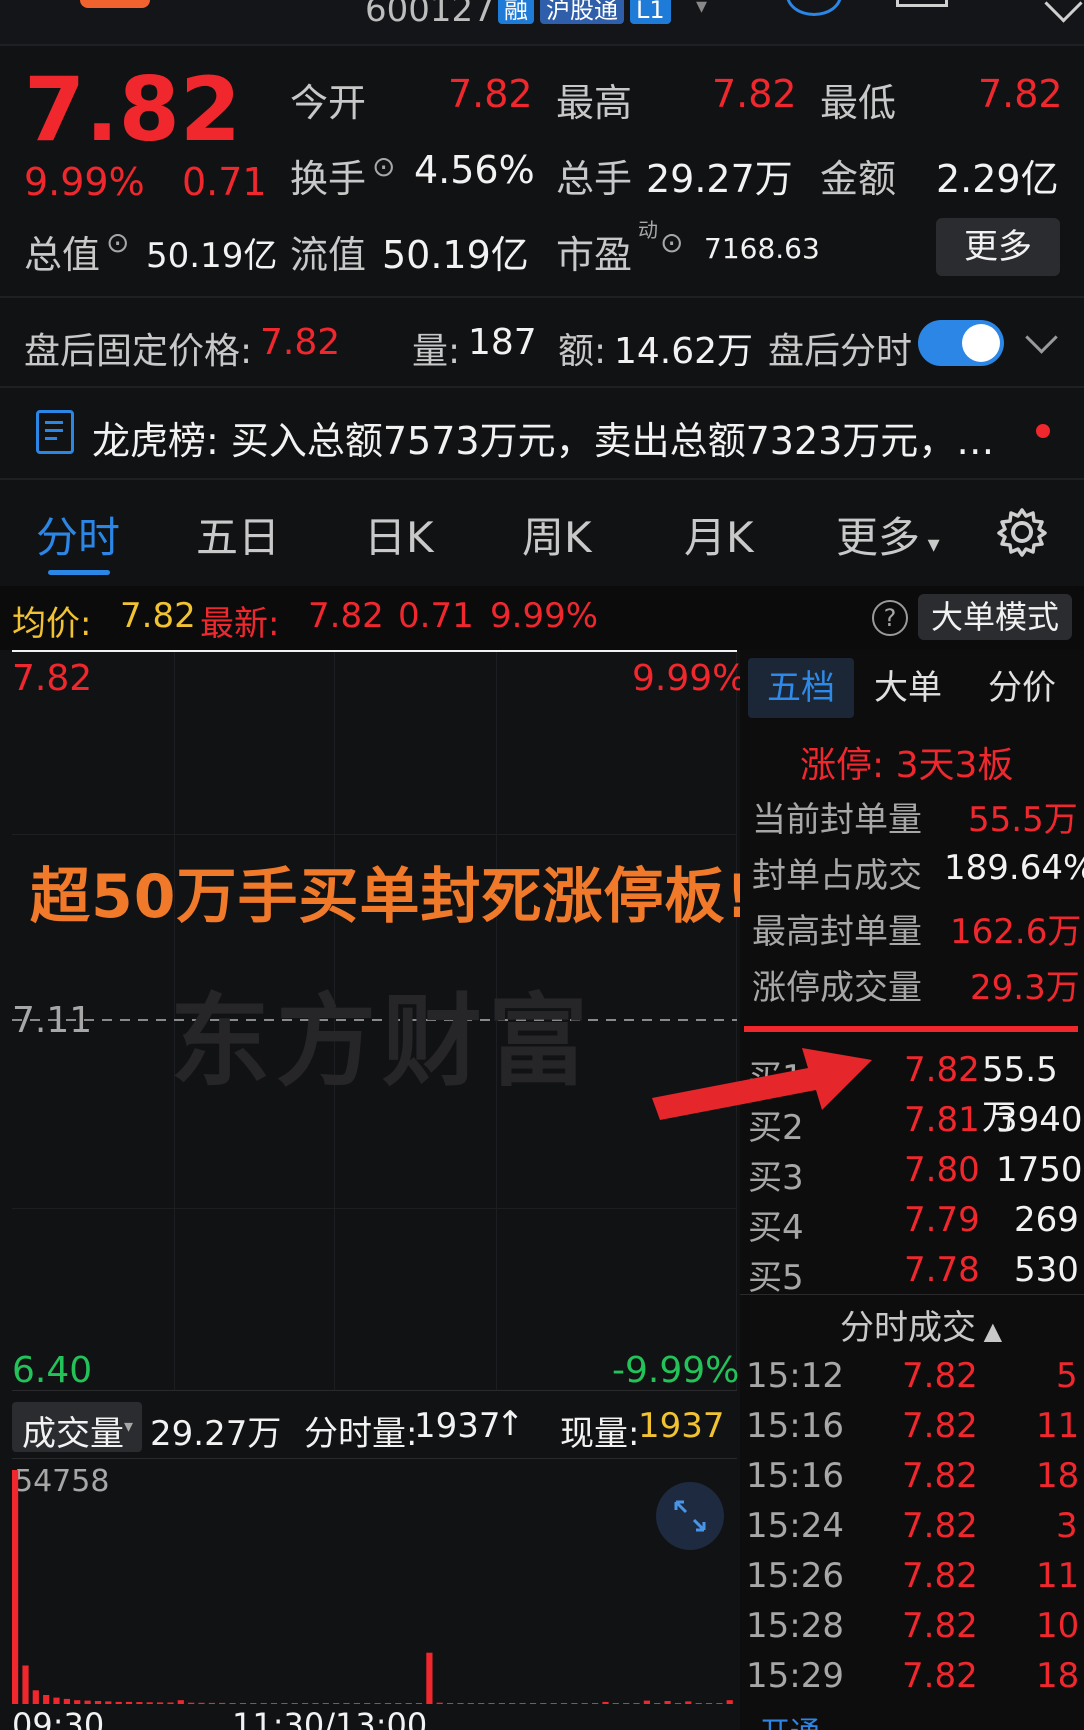 The image size is (1084, 1730). I want to click on pct-axis-top: 9.99%, so click(689, 678).